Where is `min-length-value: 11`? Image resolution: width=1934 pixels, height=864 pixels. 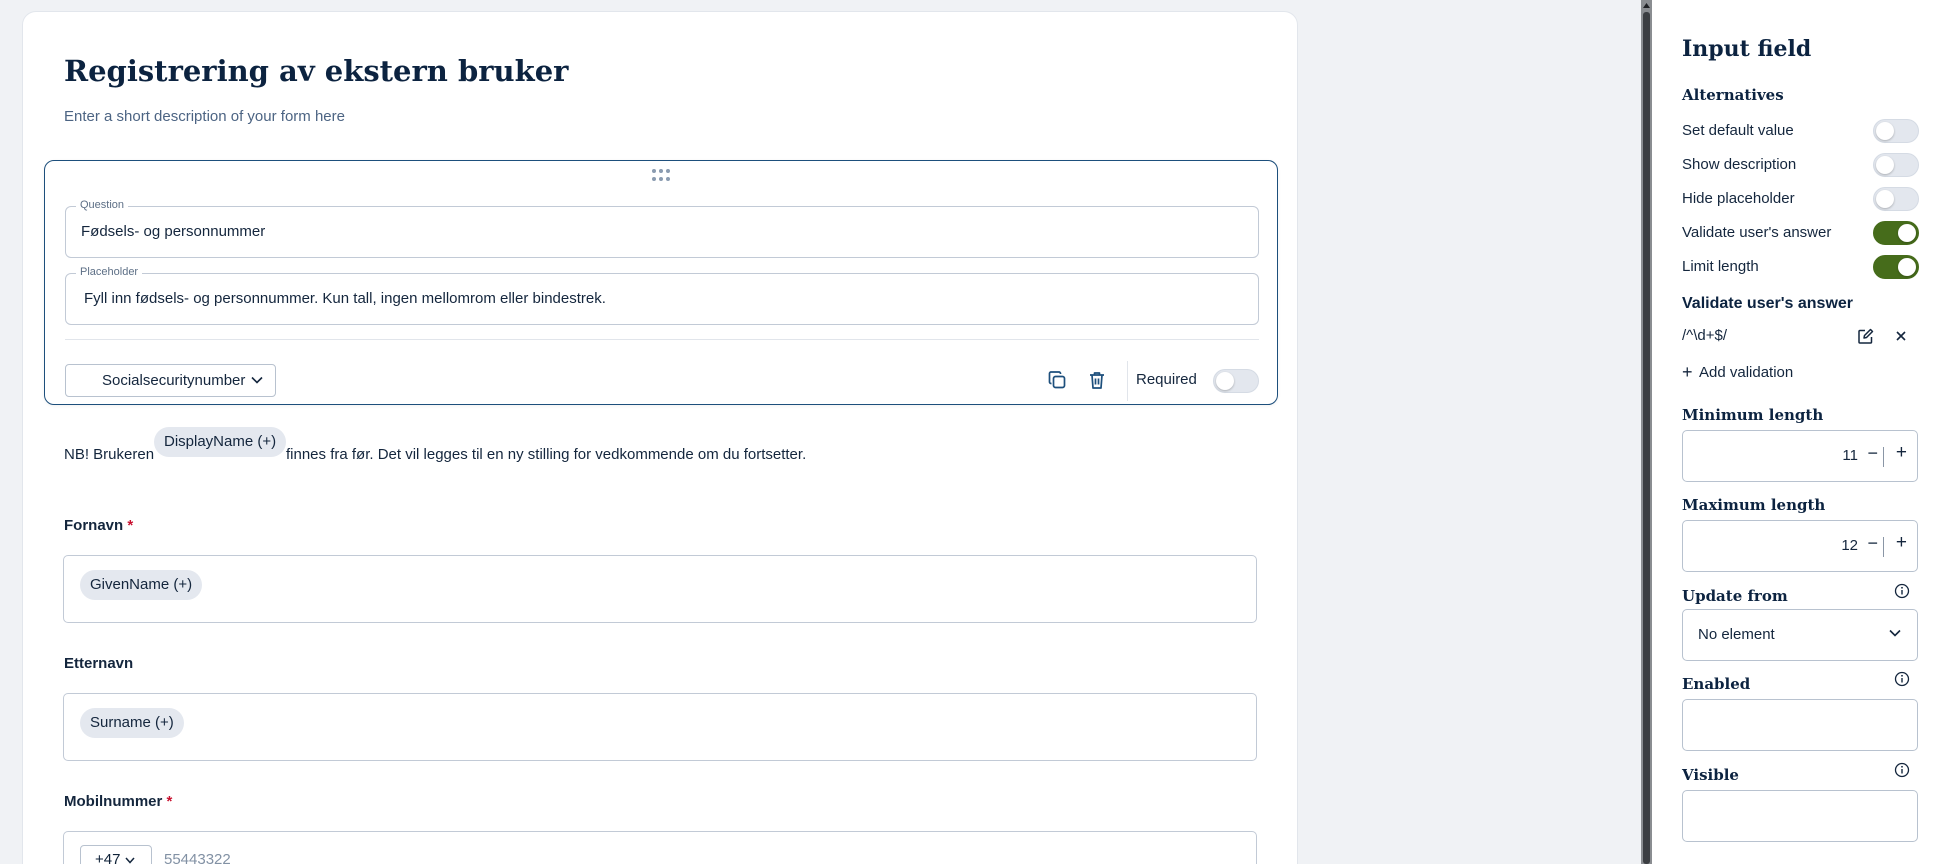
min-length-value: 11 is located at coordinates (1850, 455).